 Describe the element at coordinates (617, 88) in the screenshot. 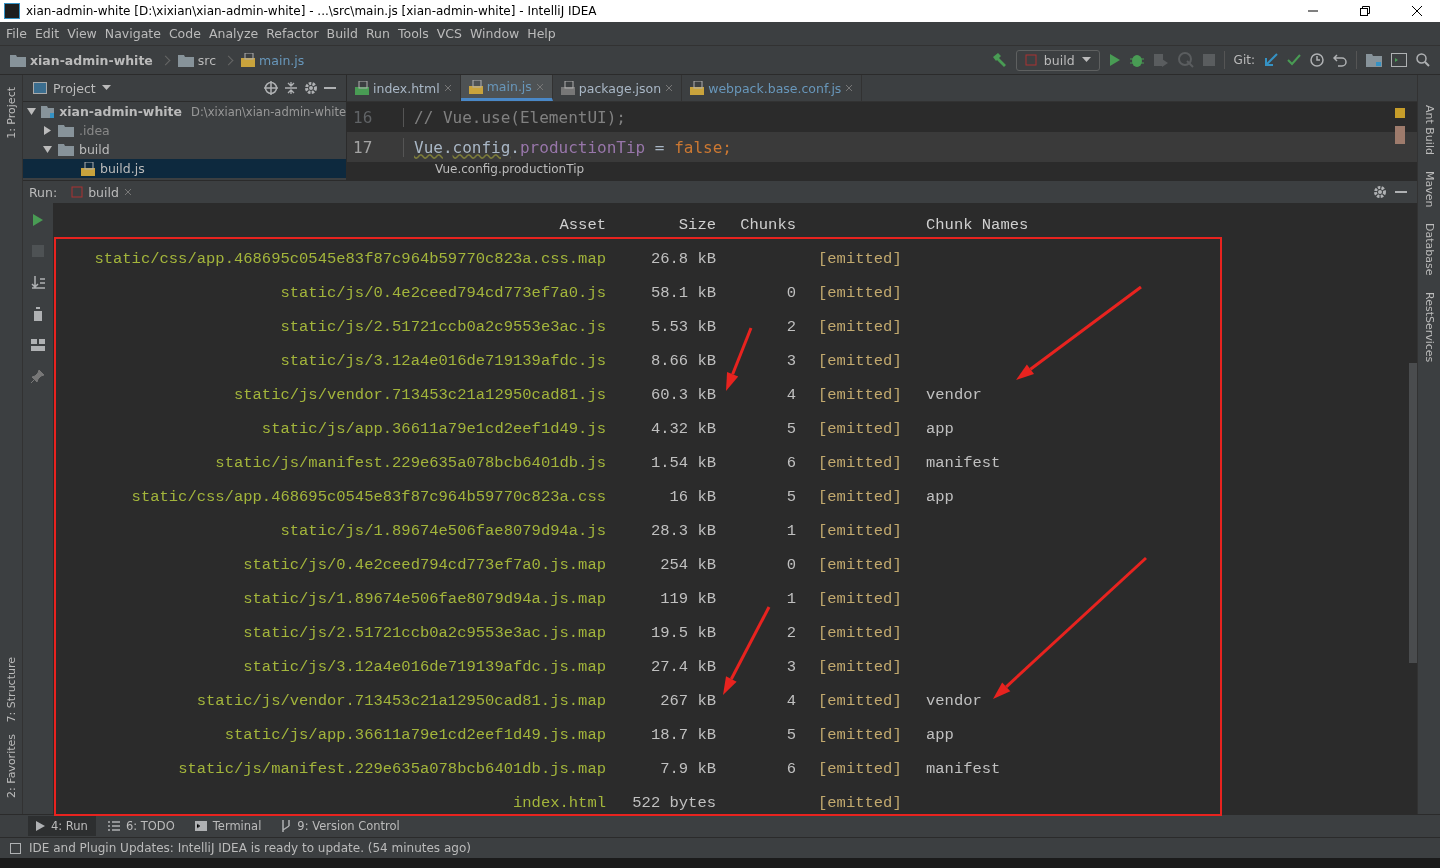

I see `editor-tab: package.json` at that location.